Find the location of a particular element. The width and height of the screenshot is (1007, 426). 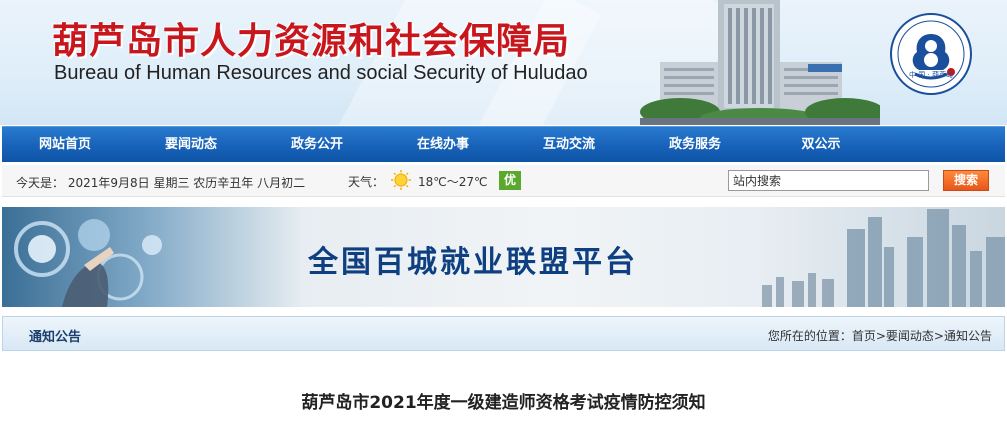

government-building-image is located at coordinates (760, 62).